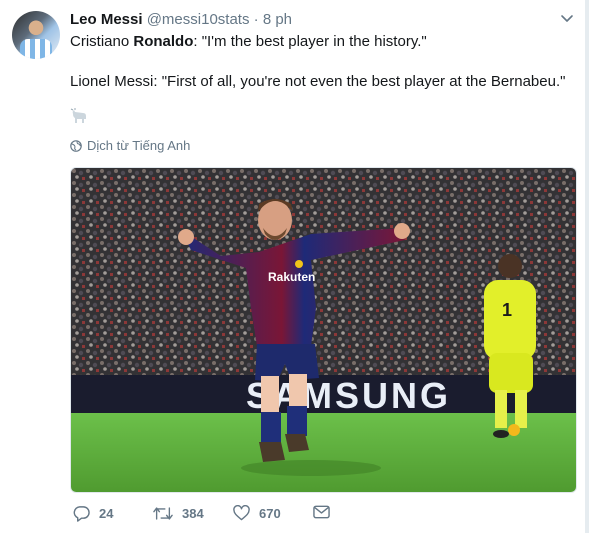 The image size is (589, 533). What do you see at coordinates (163, 513) in the screenshot?
I see `retweet-icon` at bounding box center [163, 513].